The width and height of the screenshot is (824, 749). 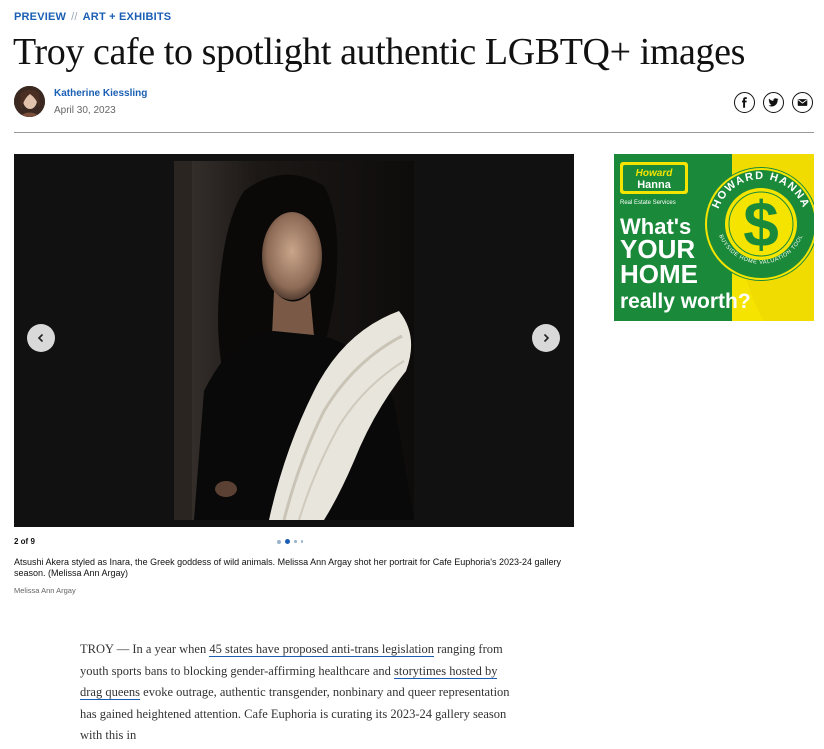 What do you see at coordinates (648, 203) in the screenshot?
I see `ad-brand-sub: Real Estate Services` at bounding box center [648, 203].